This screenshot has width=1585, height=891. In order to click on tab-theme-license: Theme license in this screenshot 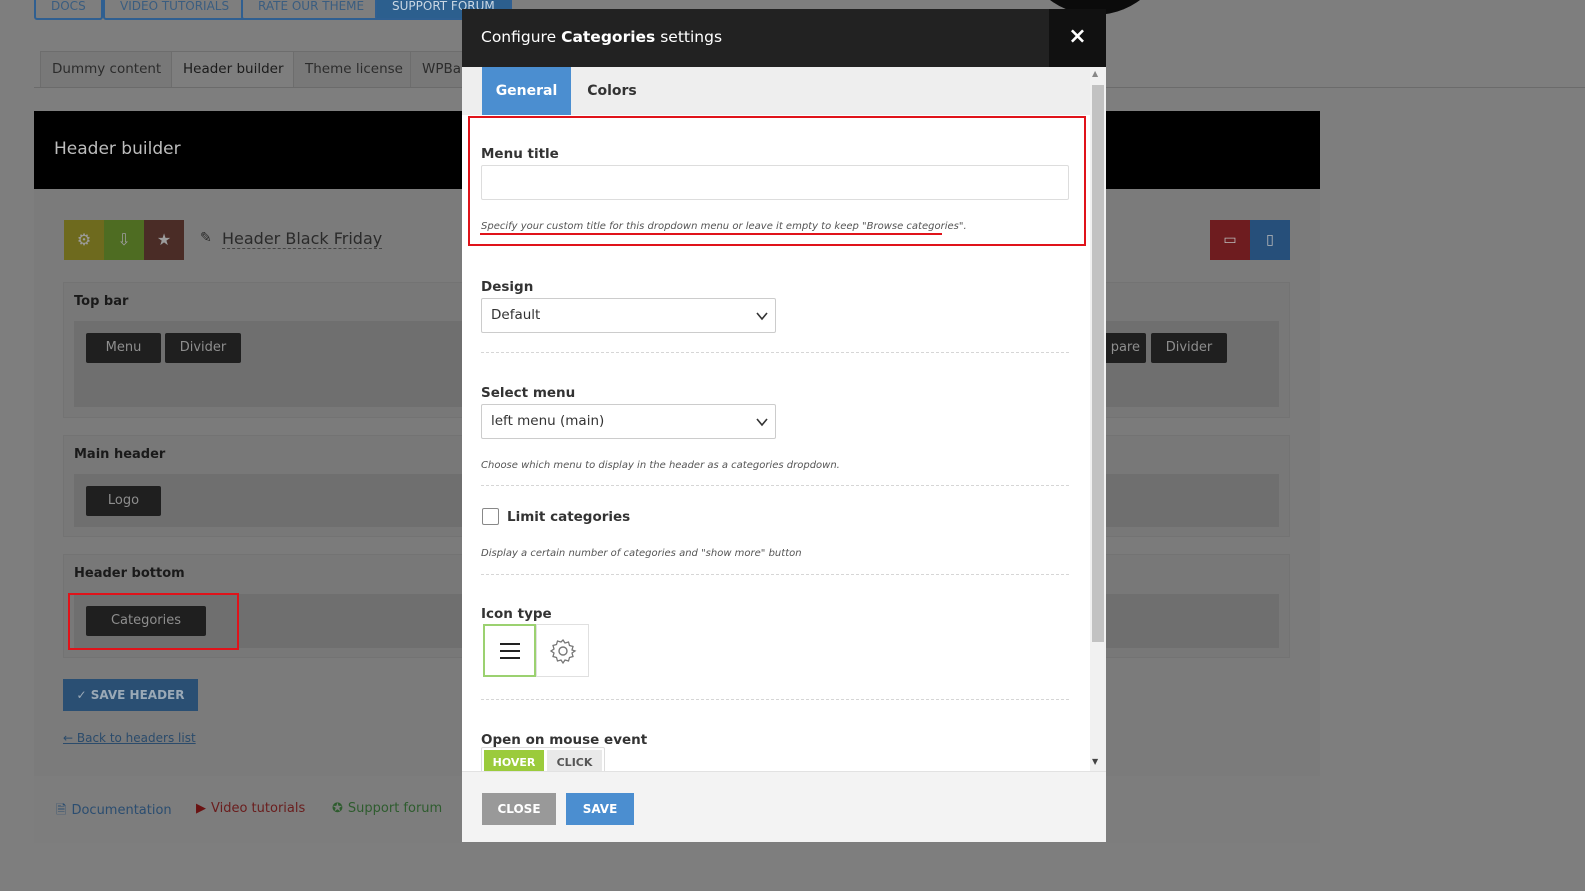, I will do `click(354, 69)`.